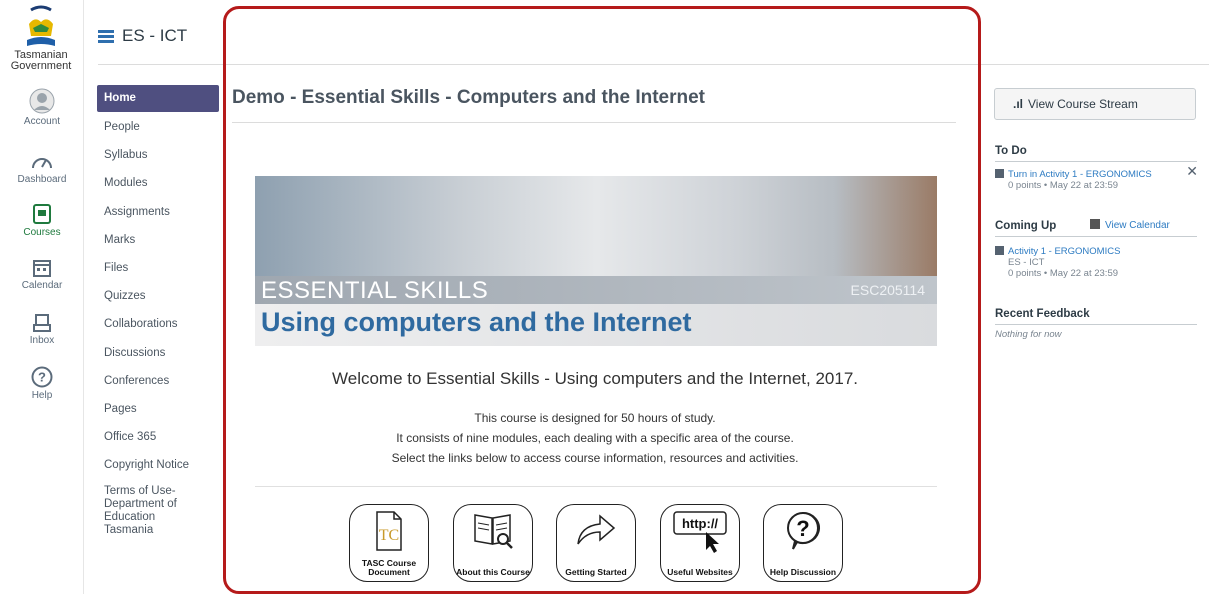 The image size is (1209, 594). What do you see at coordinates (42, 395) in the screenshot?
I see `gnav-label: Help` at bounding box center [42, 395].